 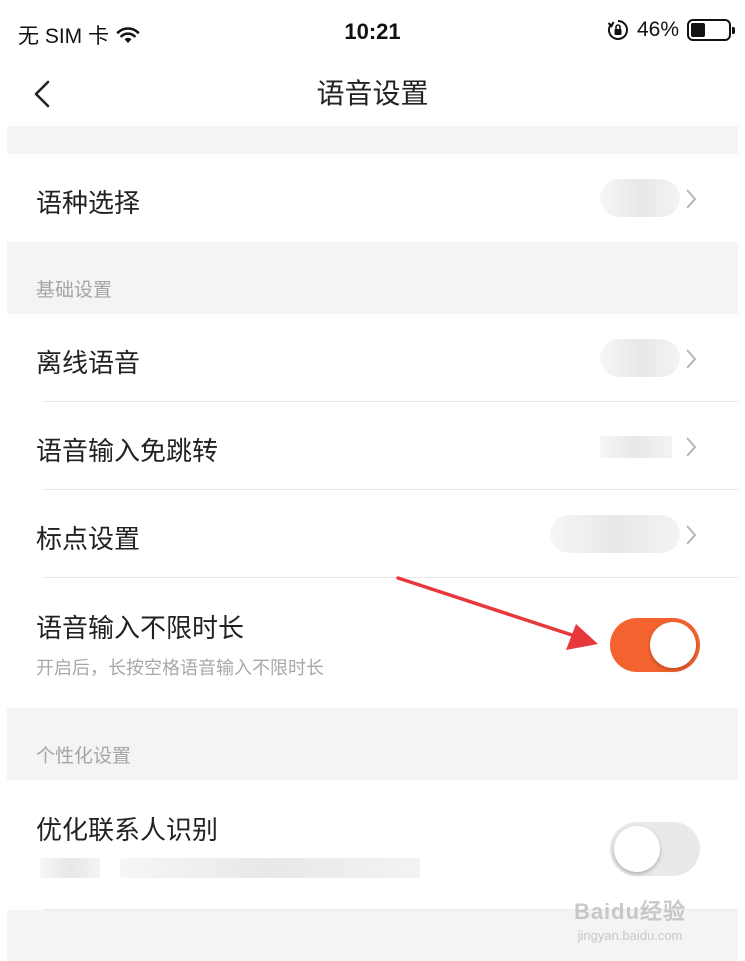 What do you see at coordinates (127, 830) in the screenshot?
I see `contact-recognition-label: 优化联系人识别` at bounding box center [127, 830].